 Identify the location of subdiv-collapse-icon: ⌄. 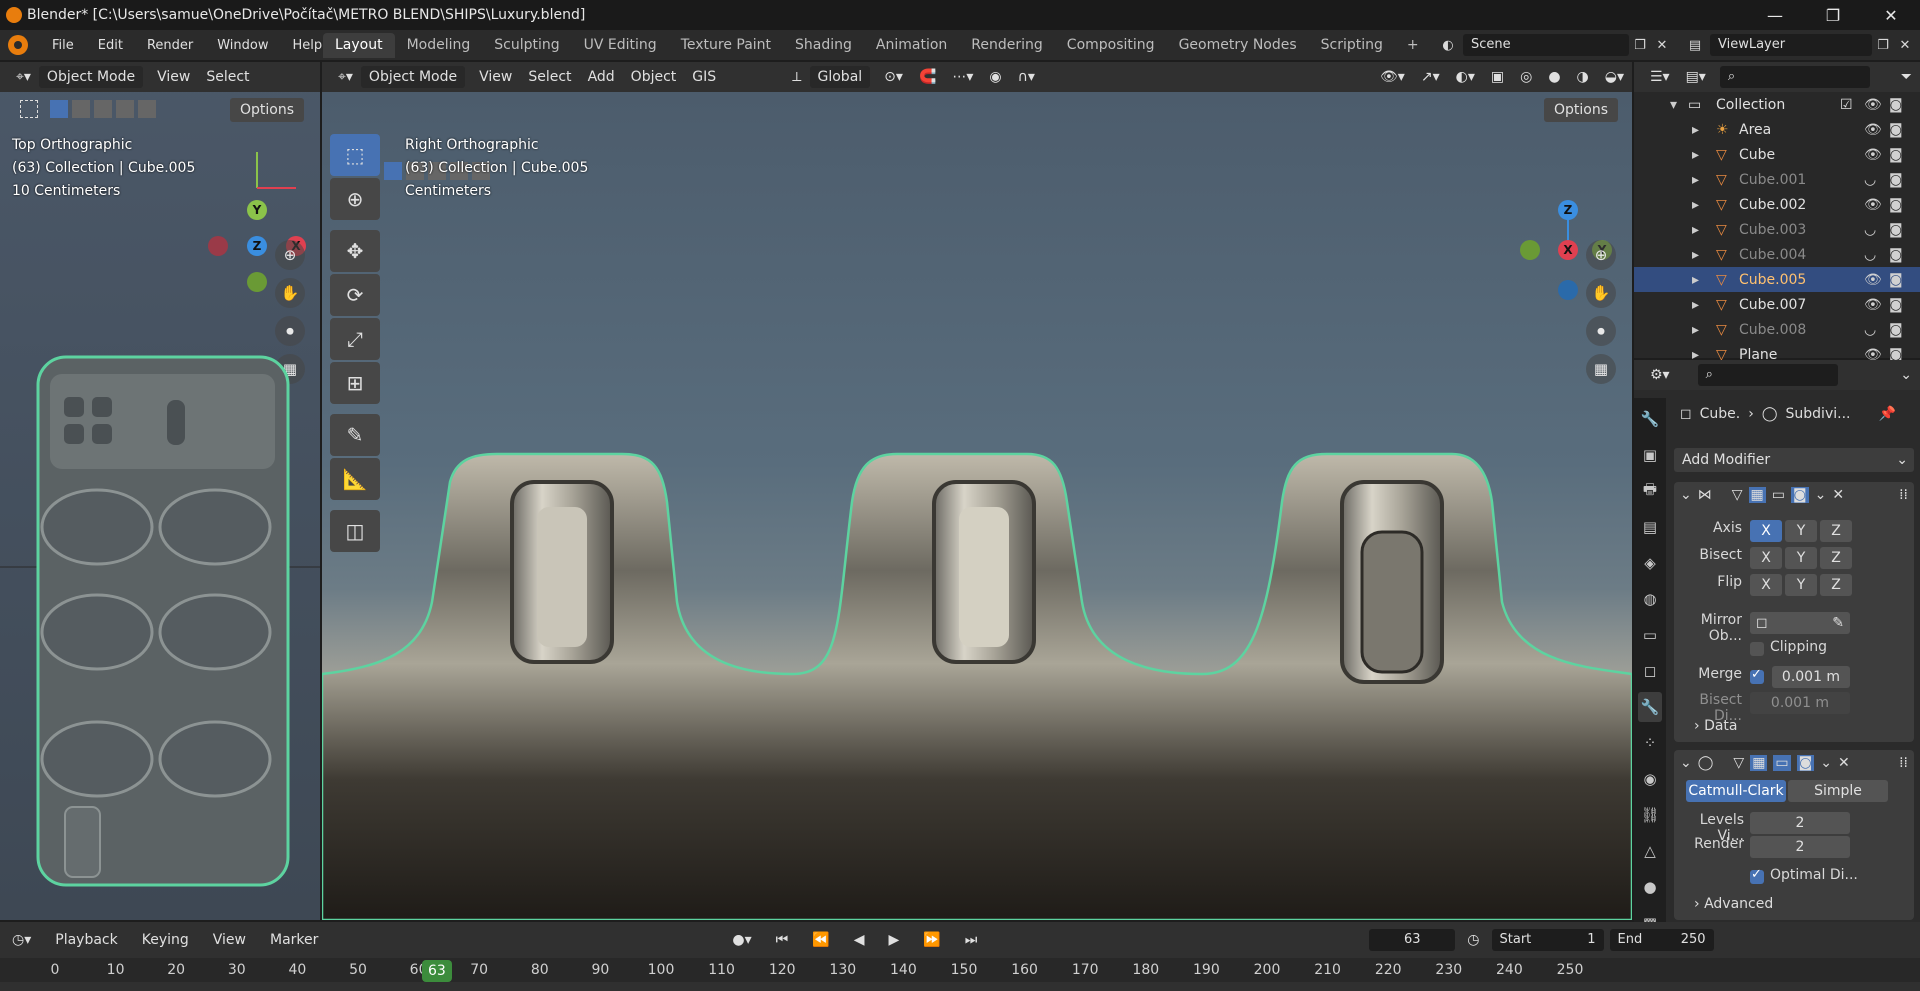
(1686, 763).